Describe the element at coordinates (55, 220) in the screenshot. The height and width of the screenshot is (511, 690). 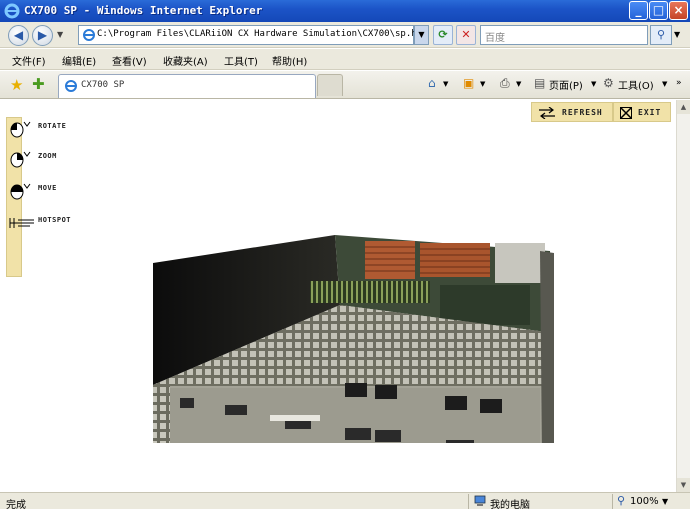
I see `hotspot-label: HOTSPOT` at that location.